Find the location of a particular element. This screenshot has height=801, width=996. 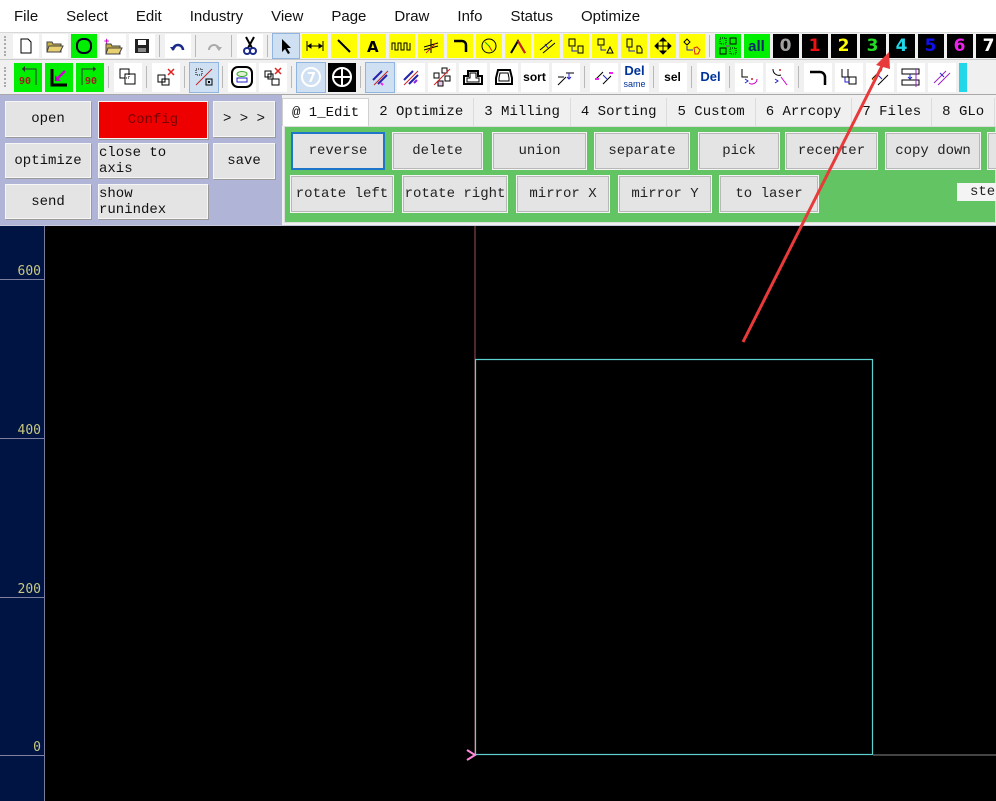

show-runindex-button: show runindex is located at coordinates (153, 201).